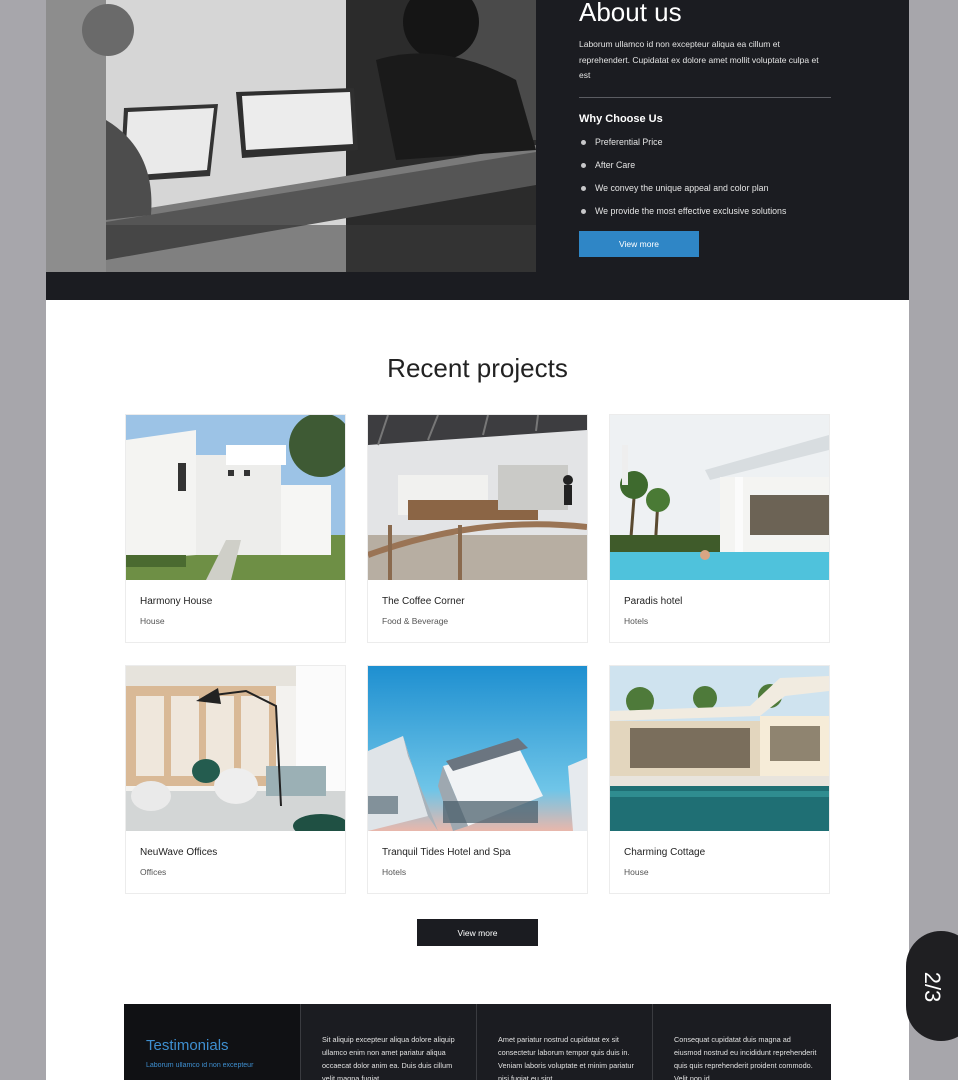 The height and width of the screenshot is (1080, 958). What do you see at coordinates (446, 852) in the screenshot?
I see `project-name: Tranquil Tides Hotel and Spa` at bounding box center [446, 852].